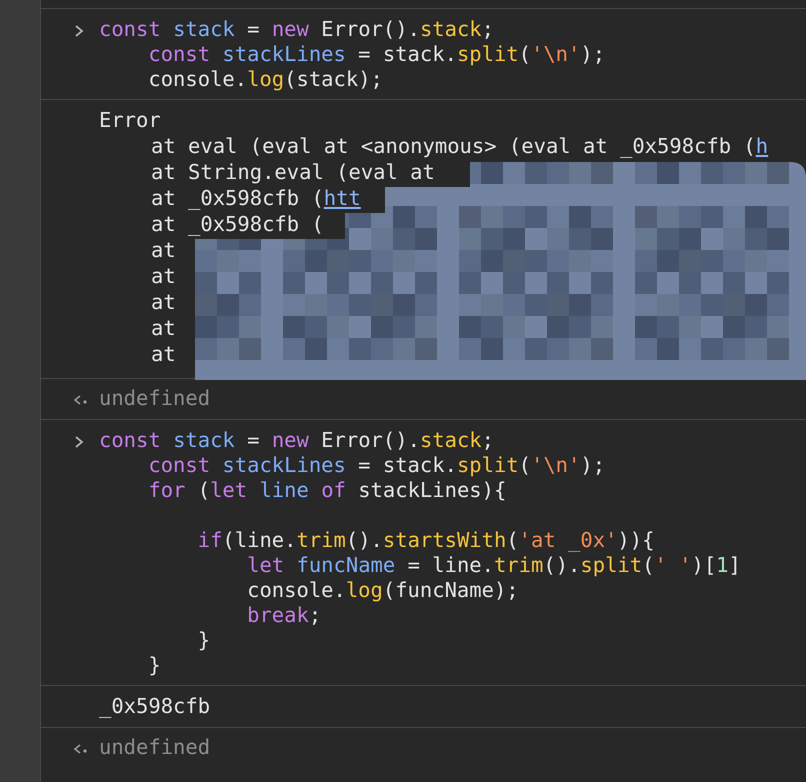  I want to click on log-output: _0x598cfb, so click(155, 706).